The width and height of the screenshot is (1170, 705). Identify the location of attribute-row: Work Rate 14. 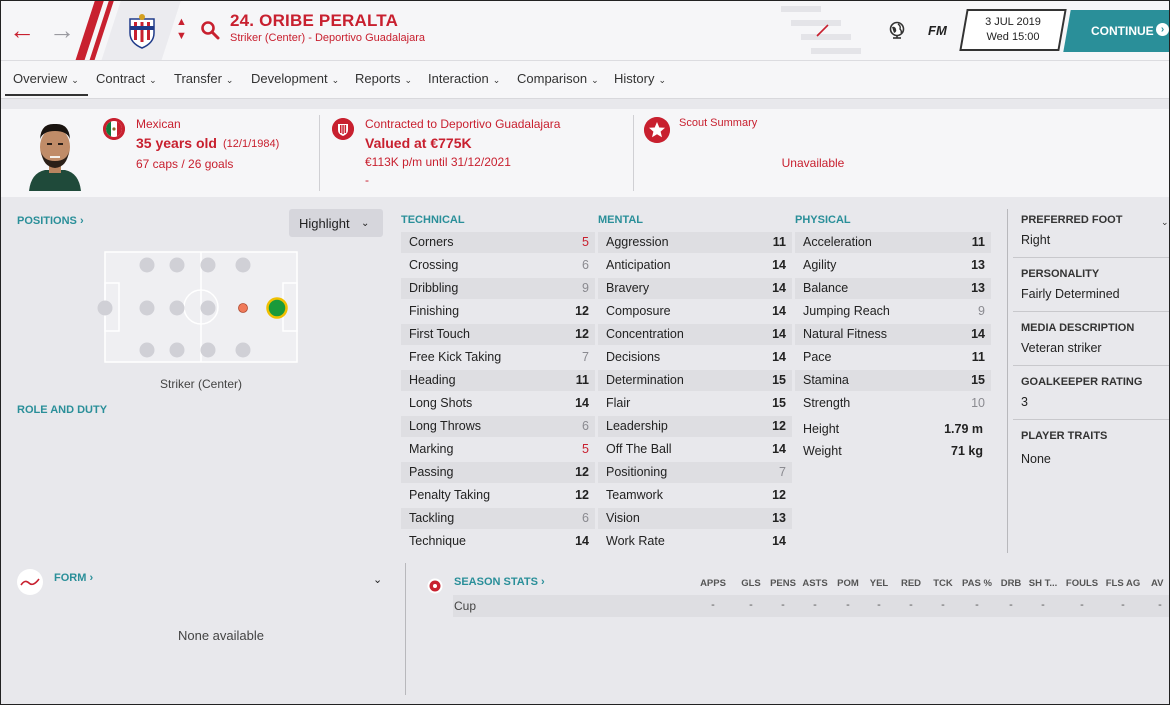
(695, 541).